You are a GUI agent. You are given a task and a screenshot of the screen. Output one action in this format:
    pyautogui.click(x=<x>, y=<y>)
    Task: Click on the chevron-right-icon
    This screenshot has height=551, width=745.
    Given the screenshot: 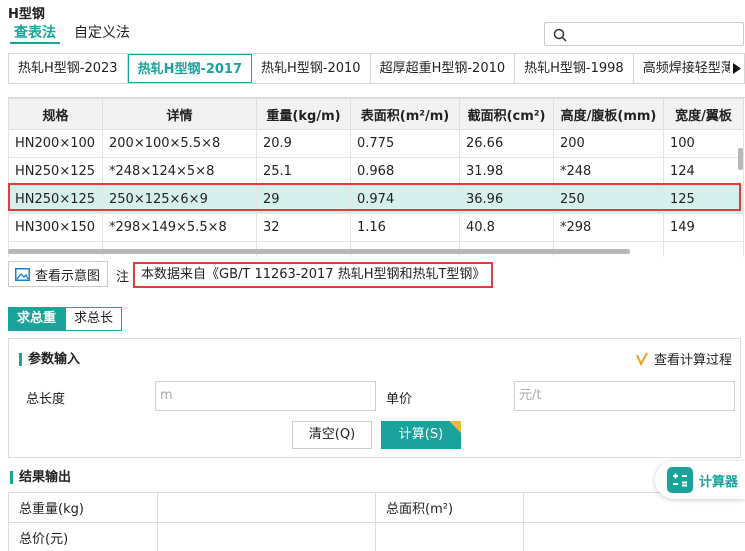 What is the action you would take?
    pyautogui.click(x=737, y=68)
    